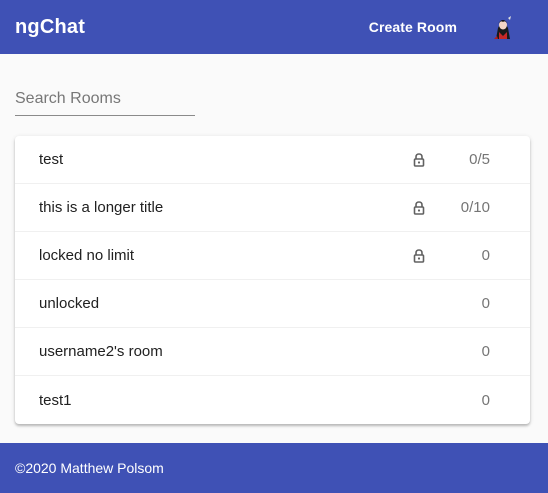 The height and width of the screenshot is (493, 548). What do you see at coordinates (69, 303) in the screenshot?
I see `room-name: unlocked` at bounding box center [69, 303].